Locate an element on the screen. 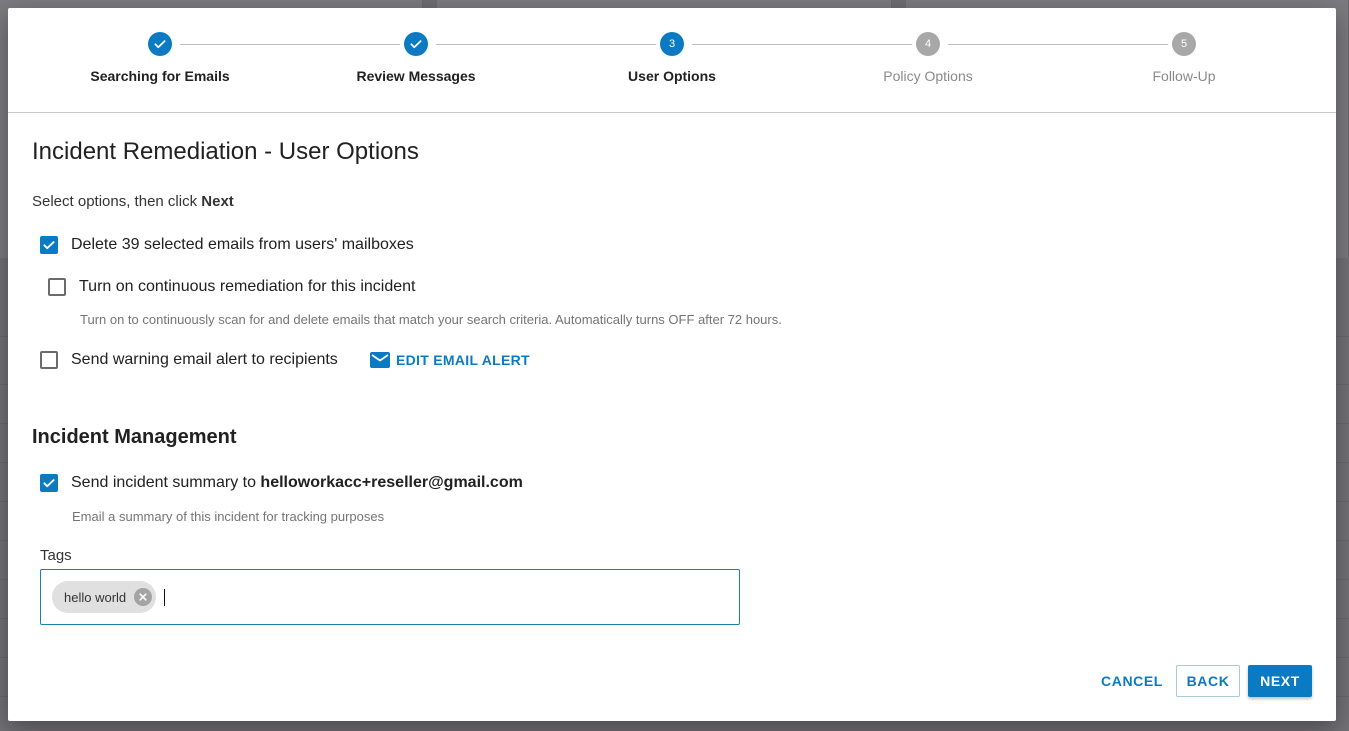 This screenshot has height=731, width=1349. instructions-text: Select options, then click Next is located at coordinates (133, 201).